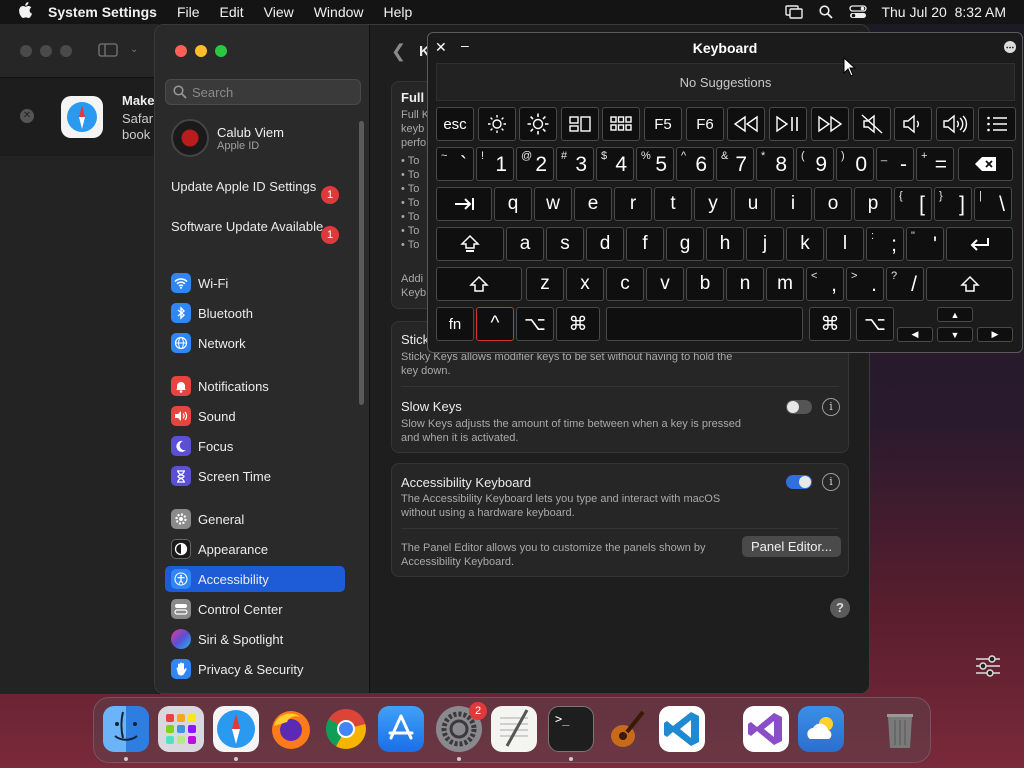 This screenshot has width=1024, height=768. What do you see at coordinates (535, 164) in the screenshot?
I see `key-2: @2` at bounding box center [535, 164].